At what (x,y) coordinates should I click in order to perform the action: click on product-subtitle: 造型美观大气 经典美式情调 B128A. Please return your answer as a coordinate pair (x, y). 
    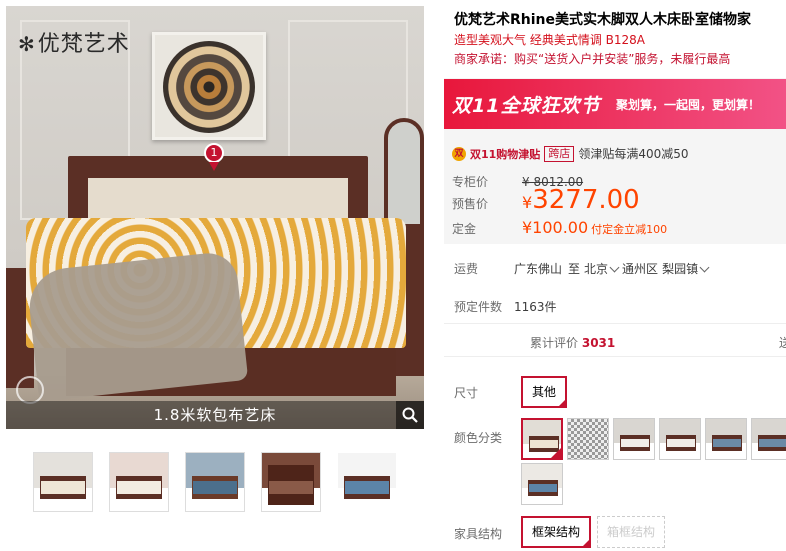
    Looking at the image, I should click on (549, 40).